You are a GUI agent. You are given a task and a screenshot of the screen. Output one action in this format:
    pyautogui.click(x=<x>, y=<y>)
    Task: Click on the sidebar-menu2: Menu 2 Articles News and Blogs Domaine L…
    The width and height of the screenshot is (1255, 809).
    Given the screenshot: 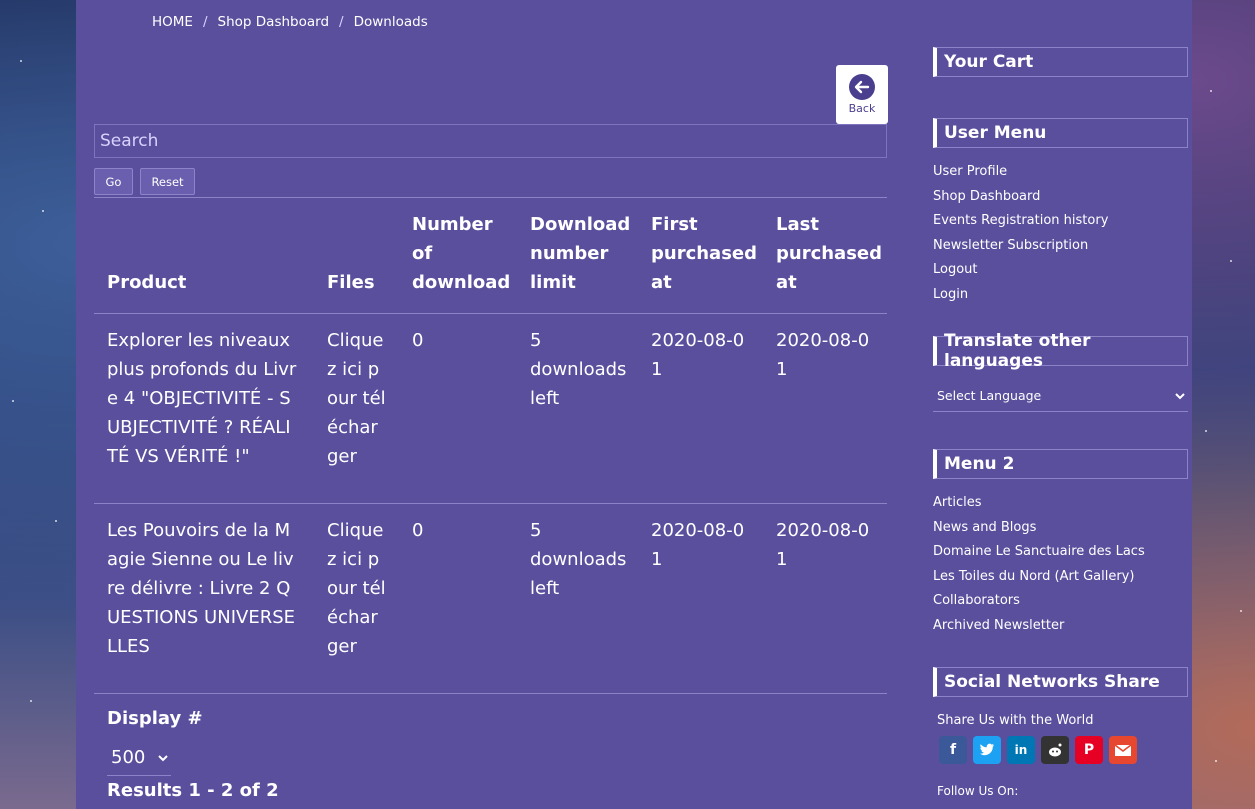 What is the action you would take?
    pyautogui.click(x=1060, y=544)
    